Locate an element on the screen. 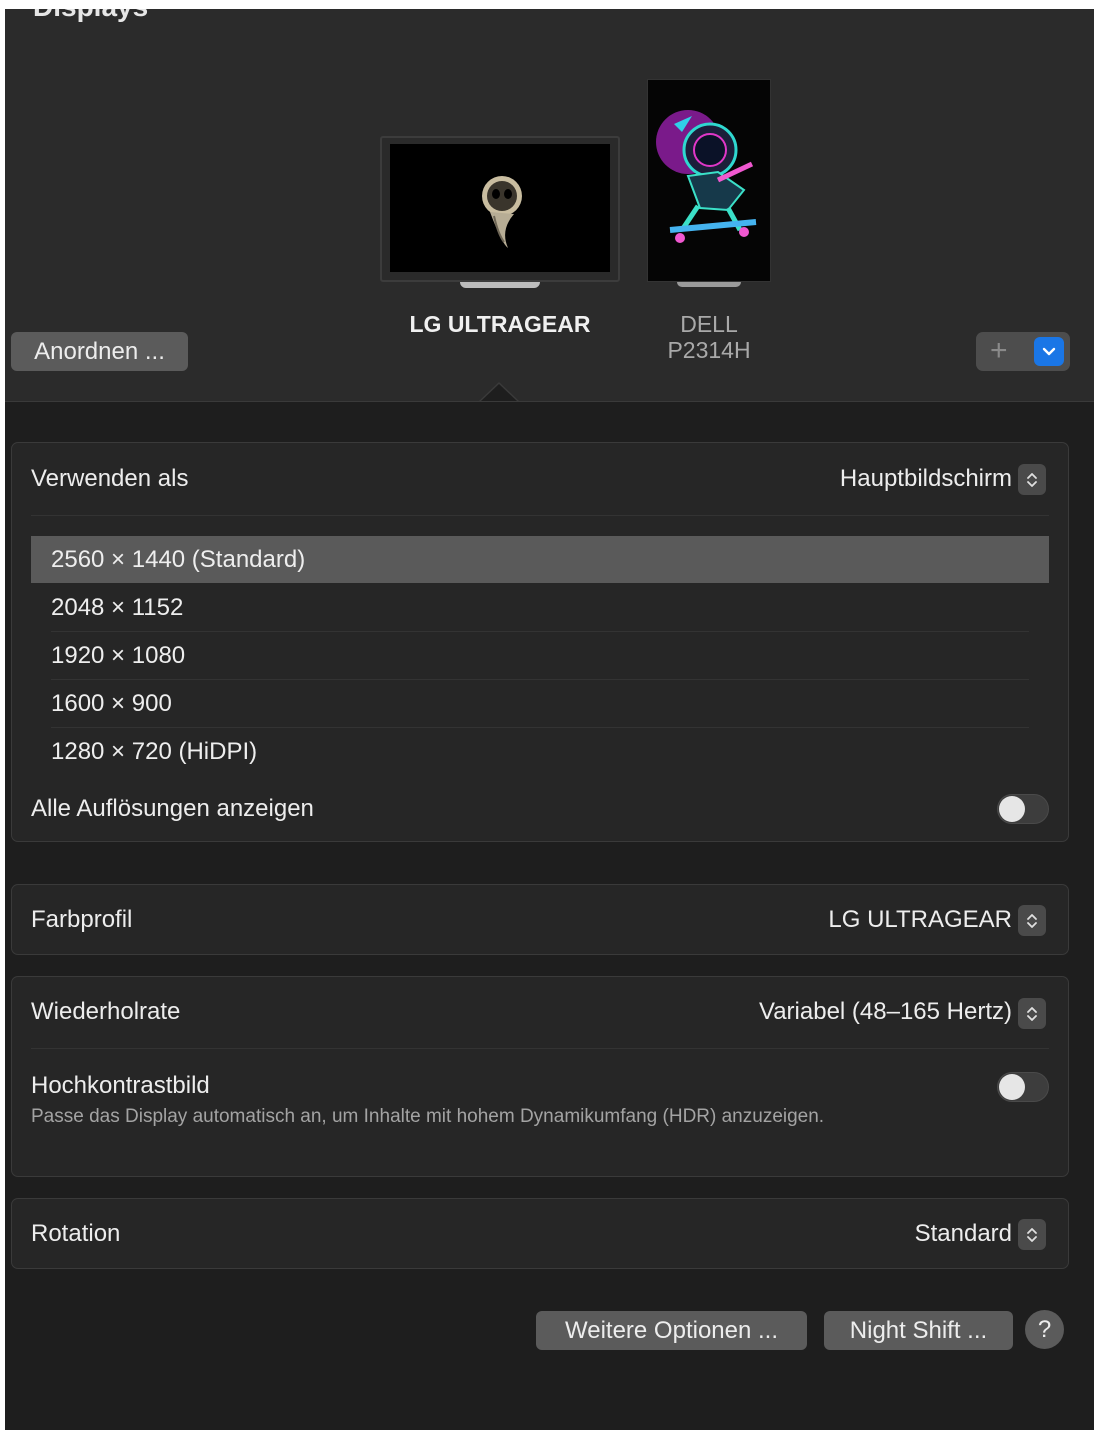  display-label-dell: DELL P2314H is located at coordinates (709, 337).